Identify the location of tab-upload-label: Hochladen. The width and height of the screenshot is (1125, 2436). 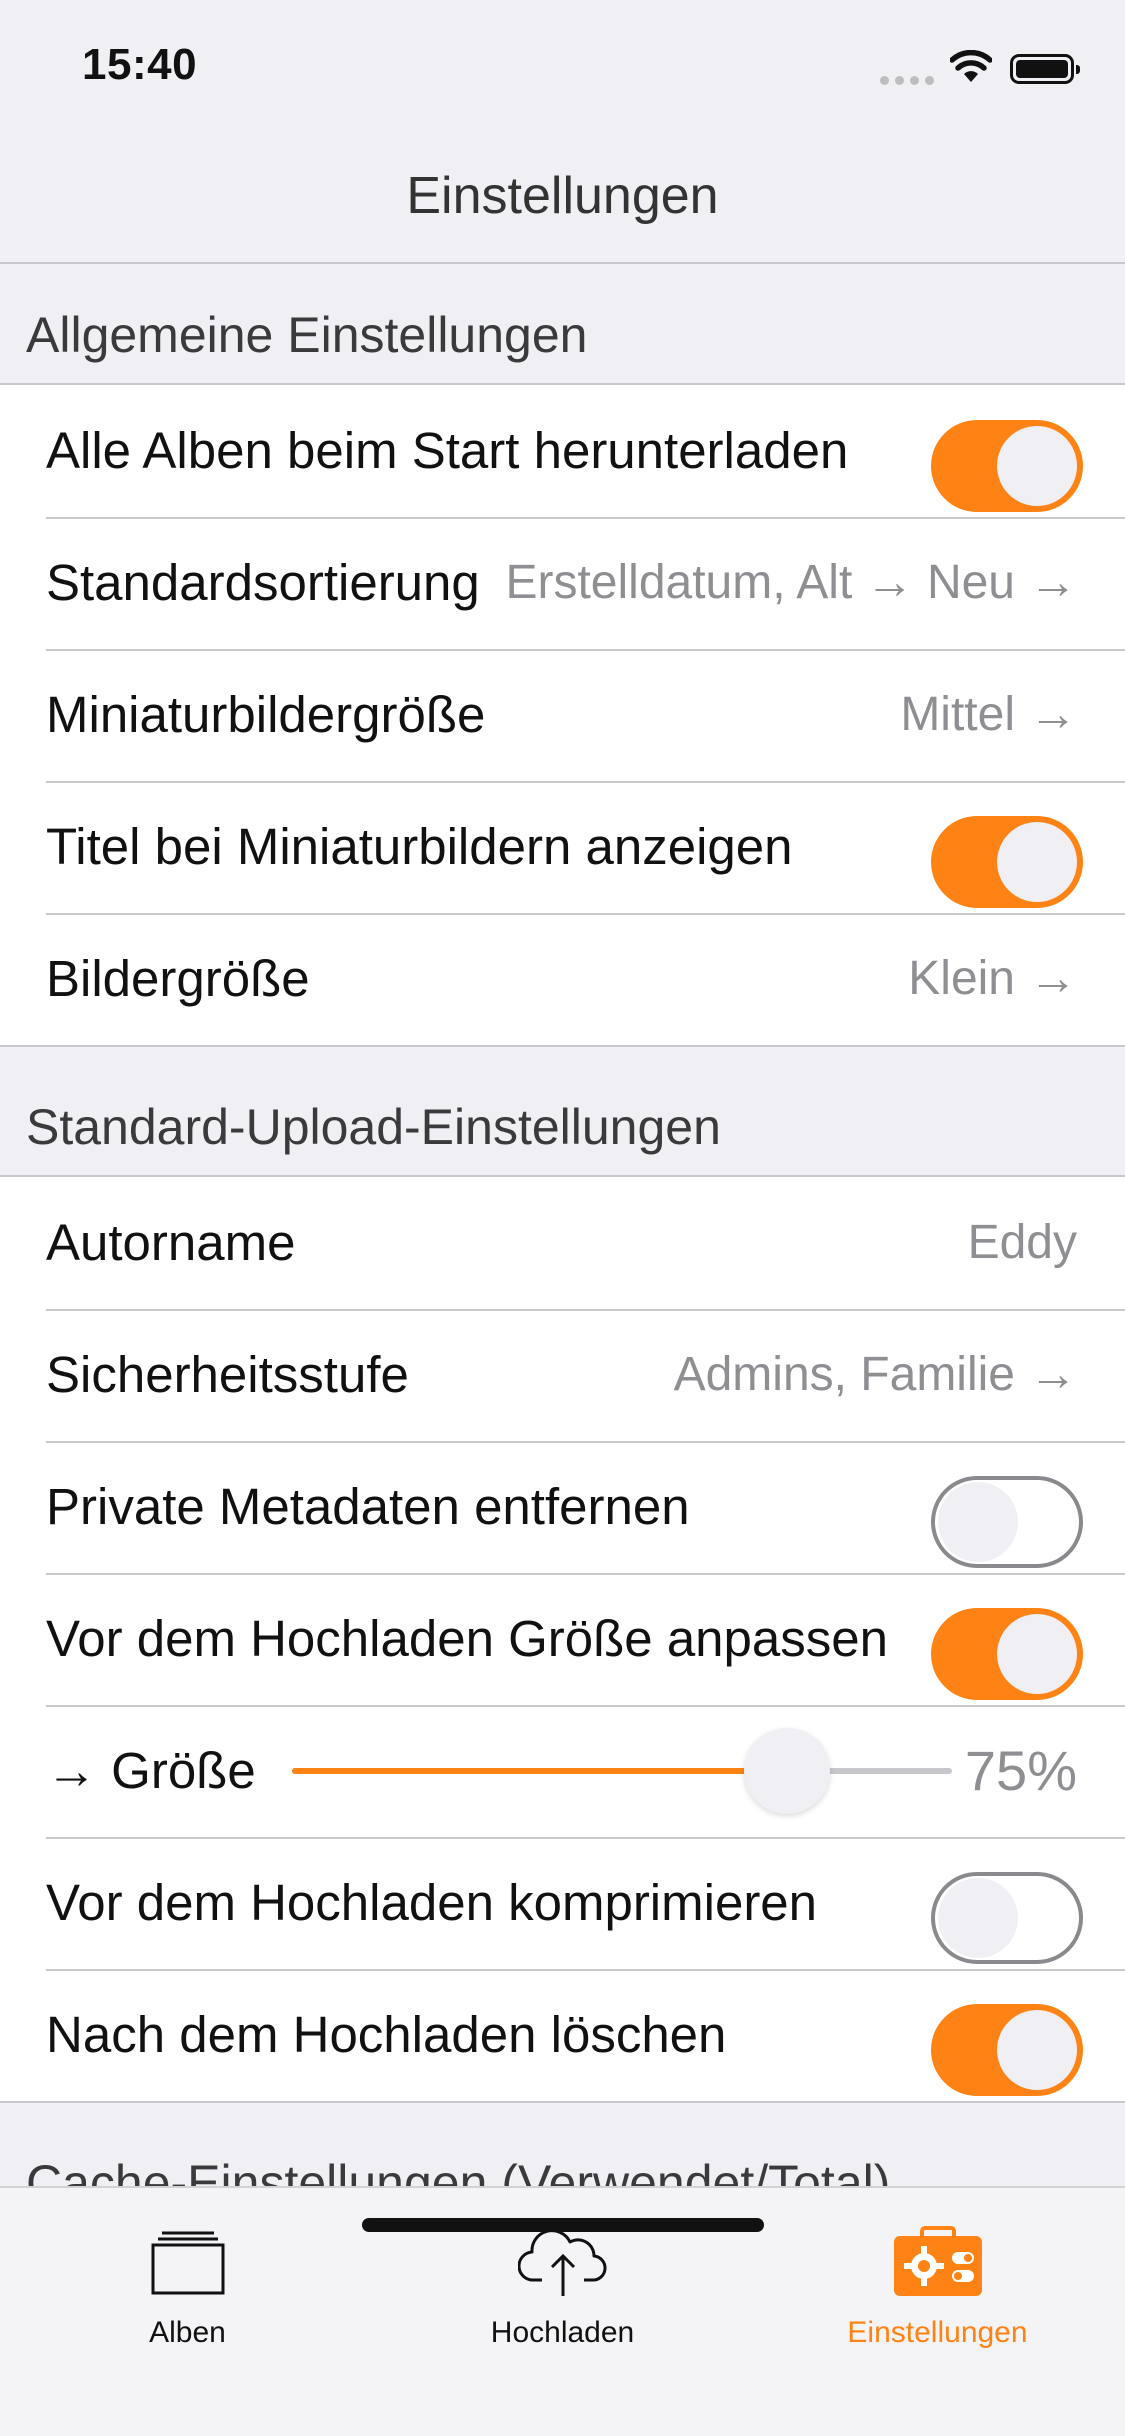
(562, 2332).